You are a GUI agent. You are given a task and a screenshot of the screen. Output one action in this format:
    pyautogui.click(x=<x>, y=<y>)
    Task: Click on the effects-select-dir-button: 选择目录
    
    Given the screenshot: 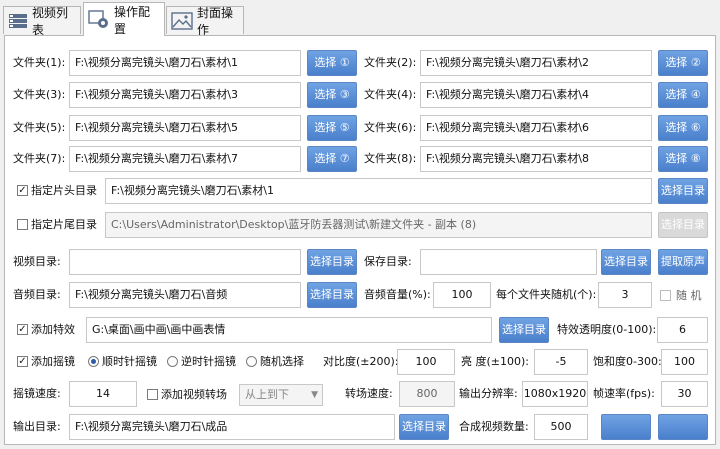 What is the action you would take?
    pyautogui.click(x=524, y=330)
    